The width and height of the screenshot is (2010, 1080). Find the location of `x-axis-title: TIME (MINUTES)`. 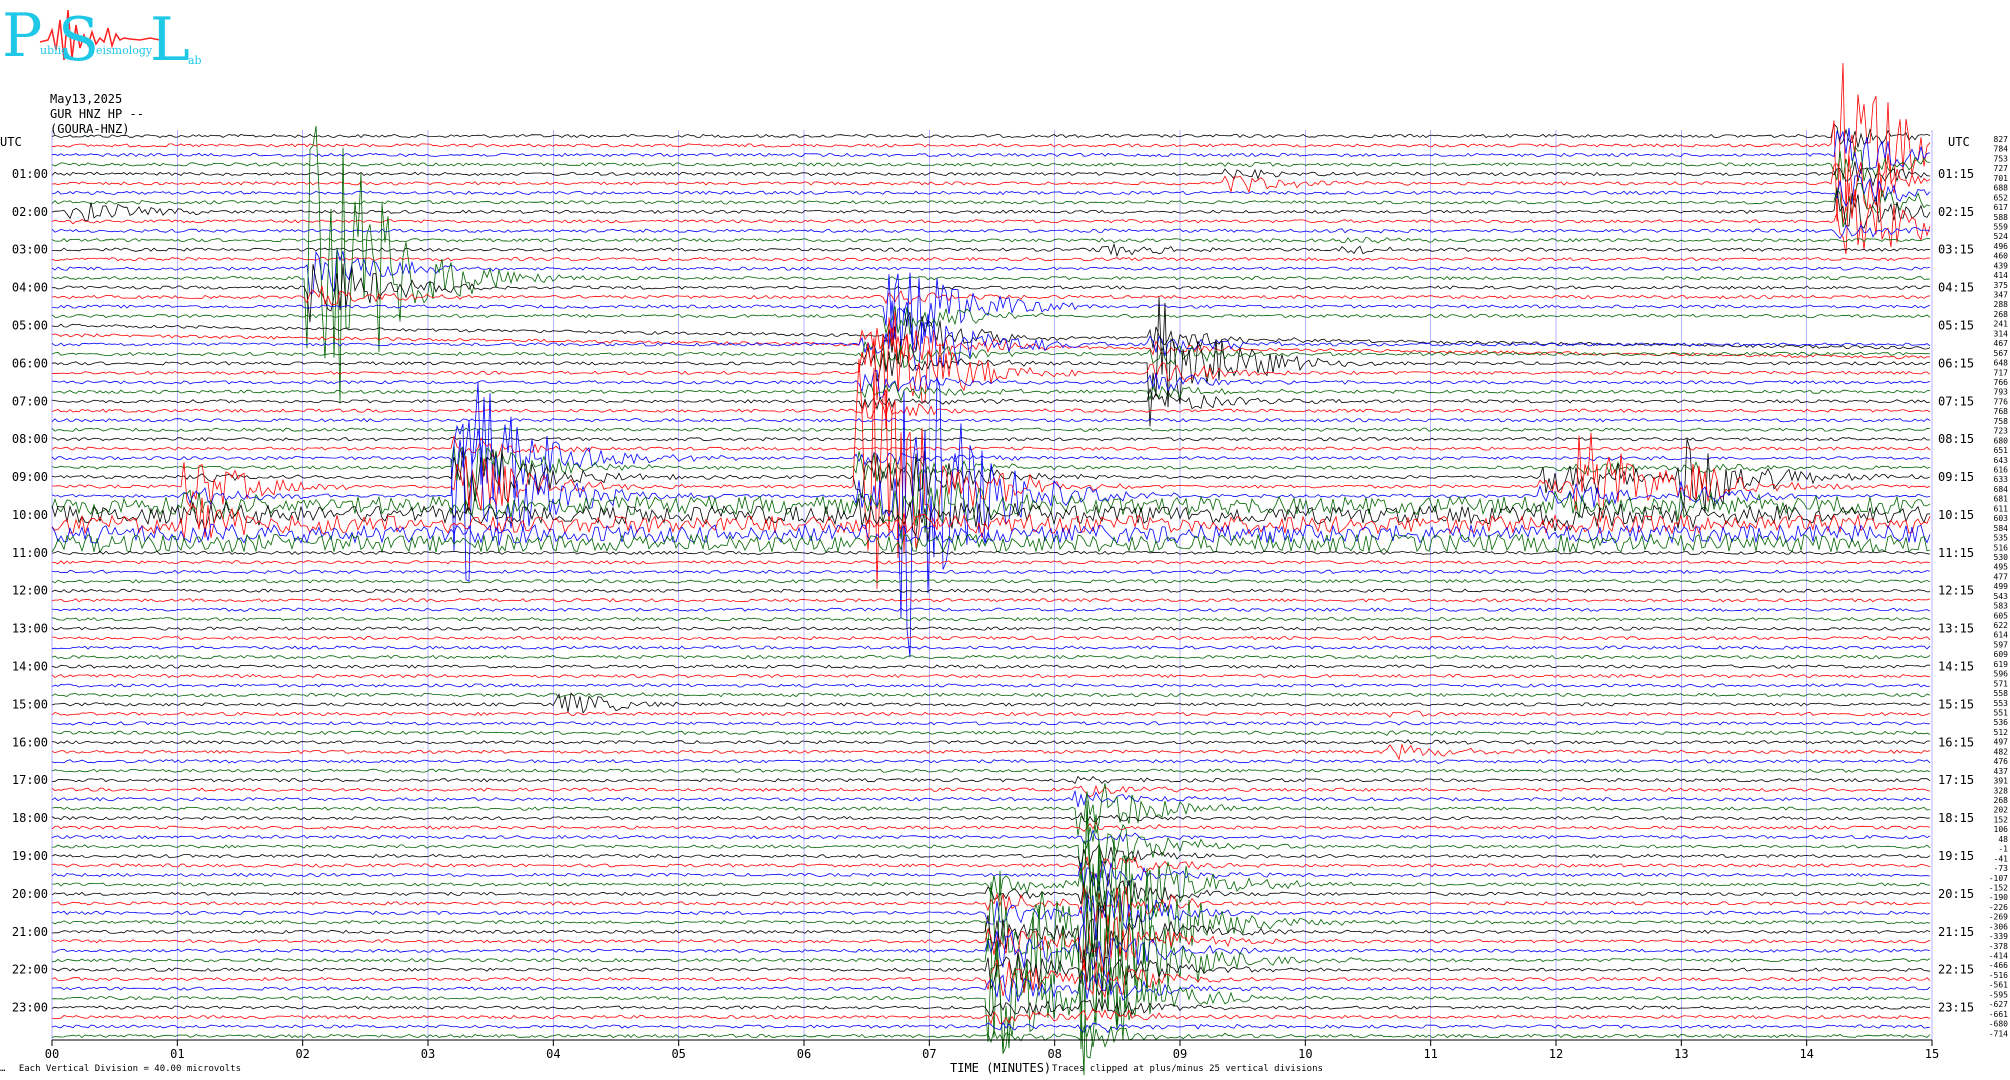

x-axis-title: TIME (MINUTES) is located at coordinates (1001, 1068).